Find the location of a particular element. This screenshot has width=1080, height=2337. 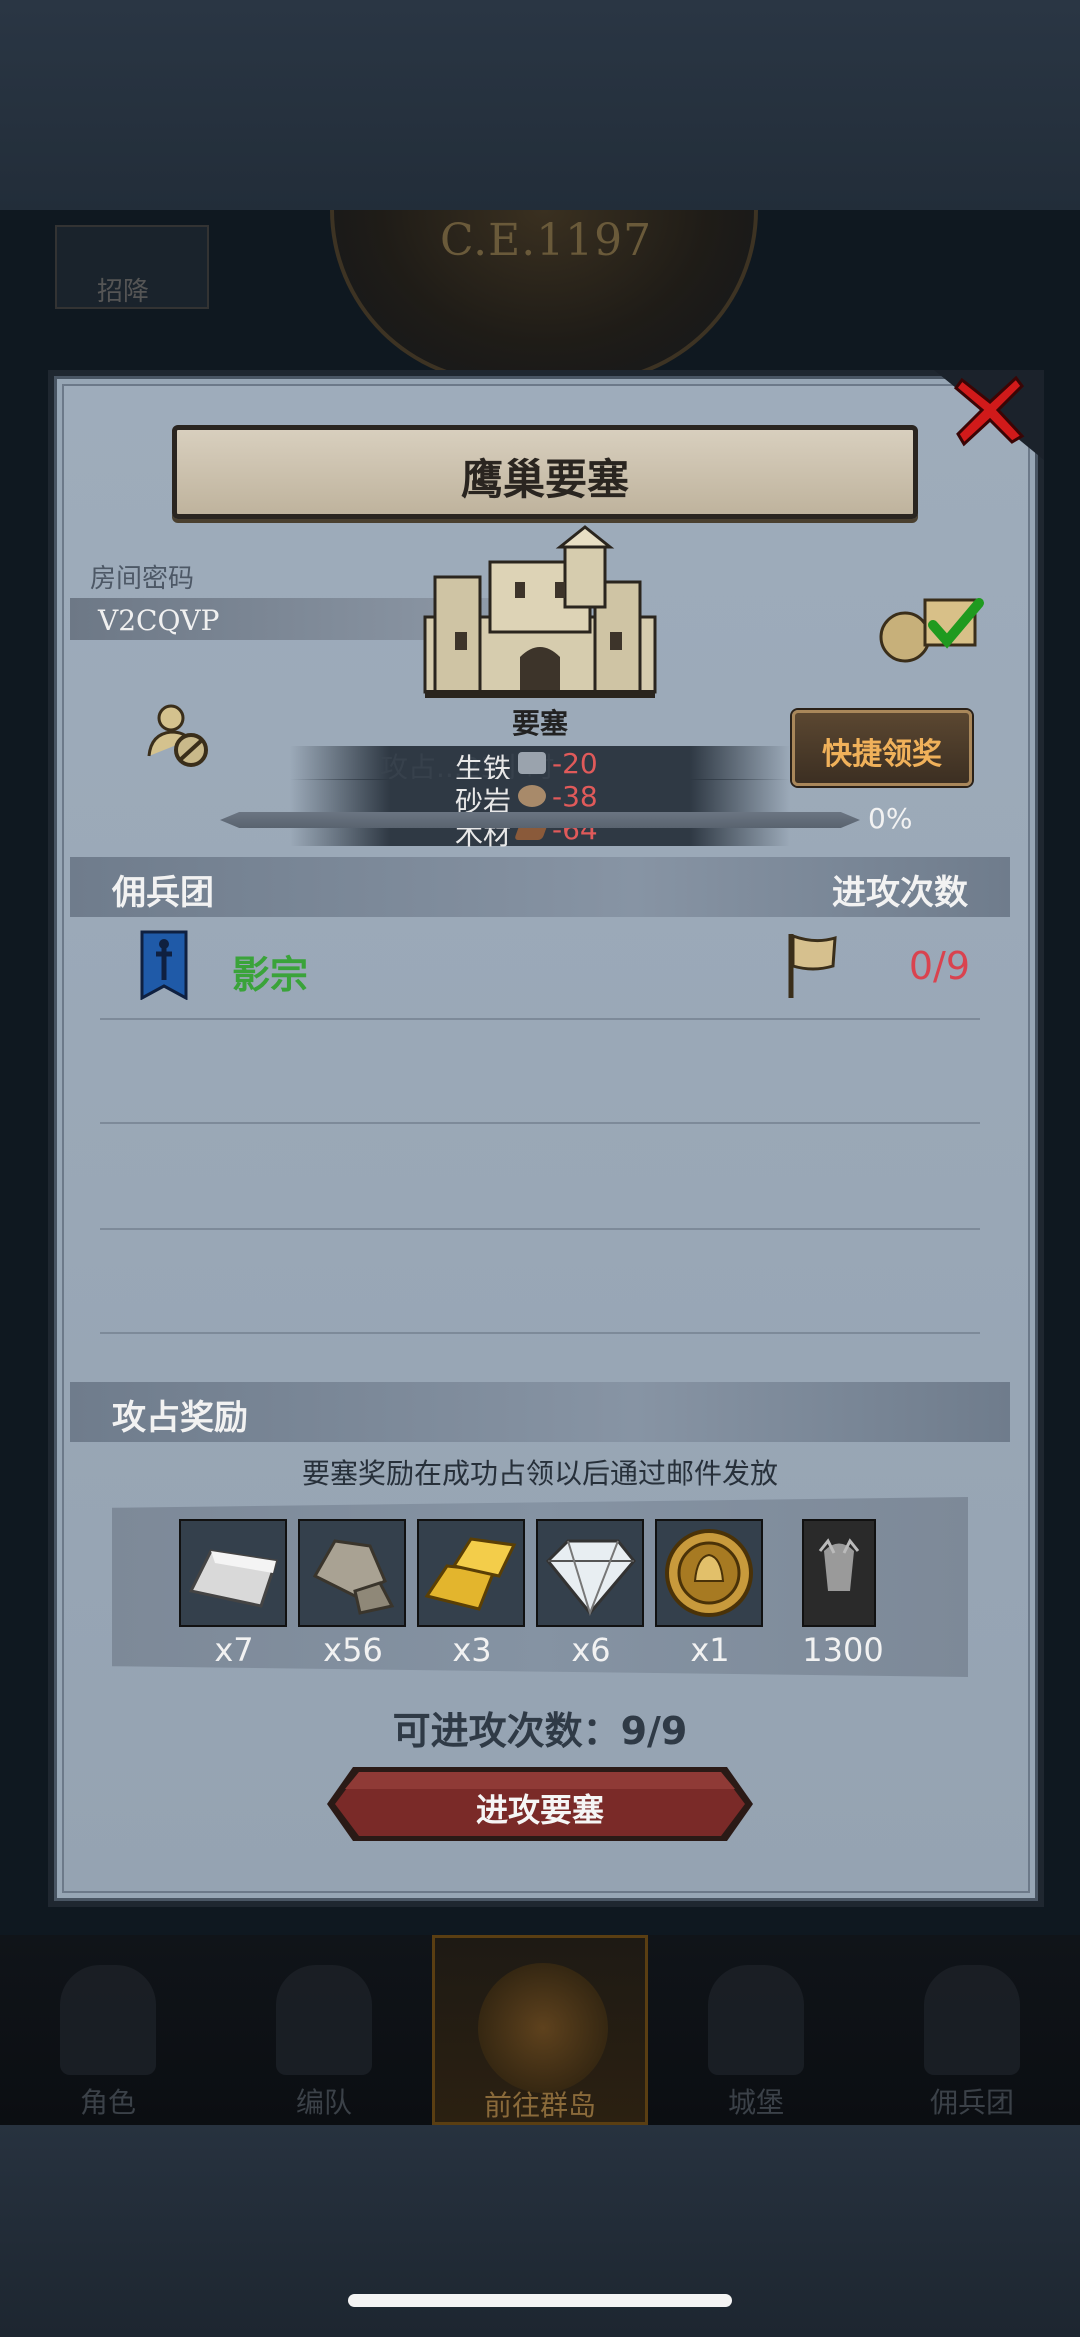

guild-attack-count: 0/9 is located at coordinates (939, 966).